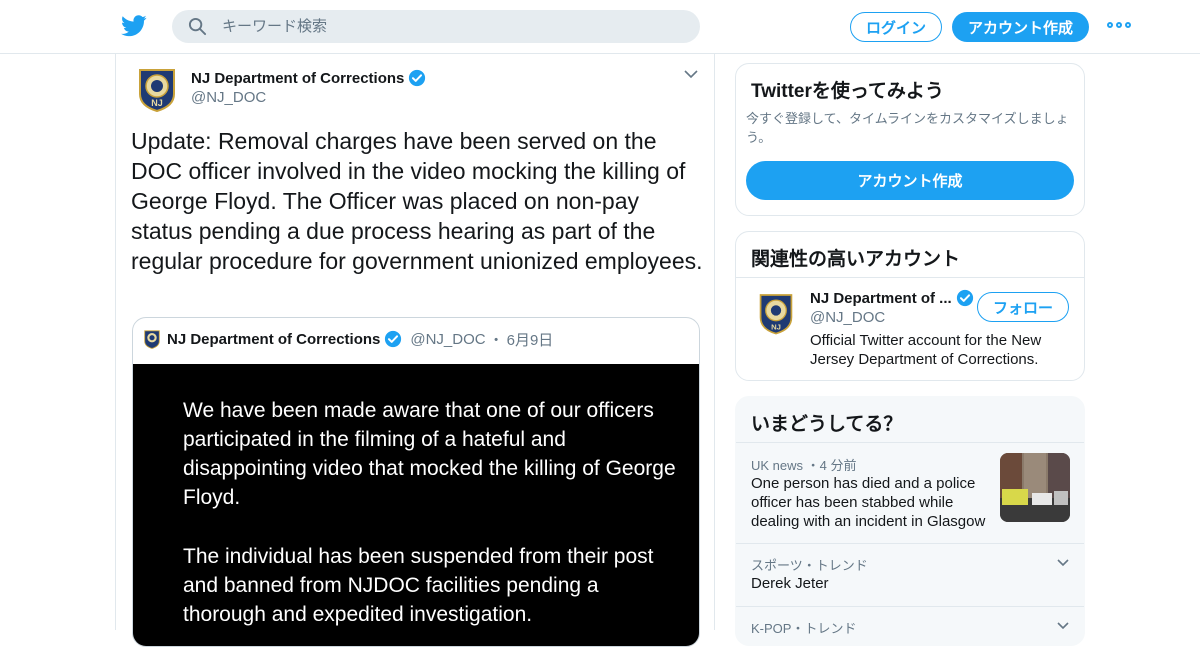 The image size is (1200, 647). Describe the element at coordinates (809, 565) in the screenshot. I see `trend-meta: スポーツ・トレンド` at that location.